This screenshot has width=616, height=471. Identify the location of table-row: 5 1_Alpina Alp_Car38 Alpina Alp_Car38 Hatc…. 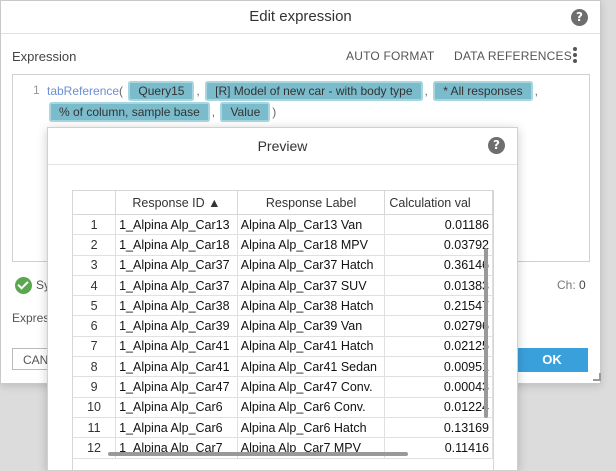
(283, 306).